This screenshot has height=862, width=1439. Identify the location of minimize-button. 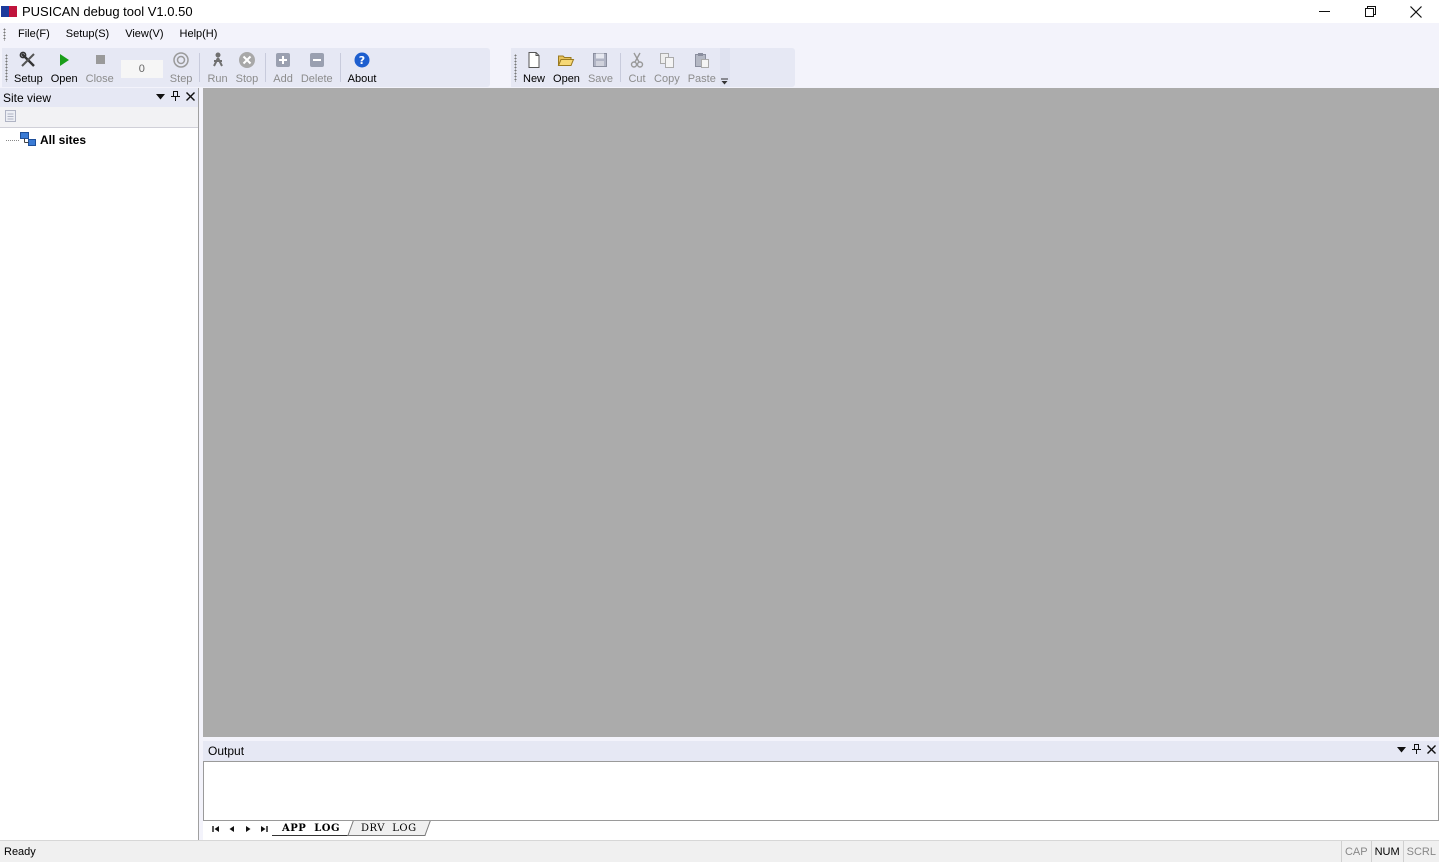
(1324, 11).